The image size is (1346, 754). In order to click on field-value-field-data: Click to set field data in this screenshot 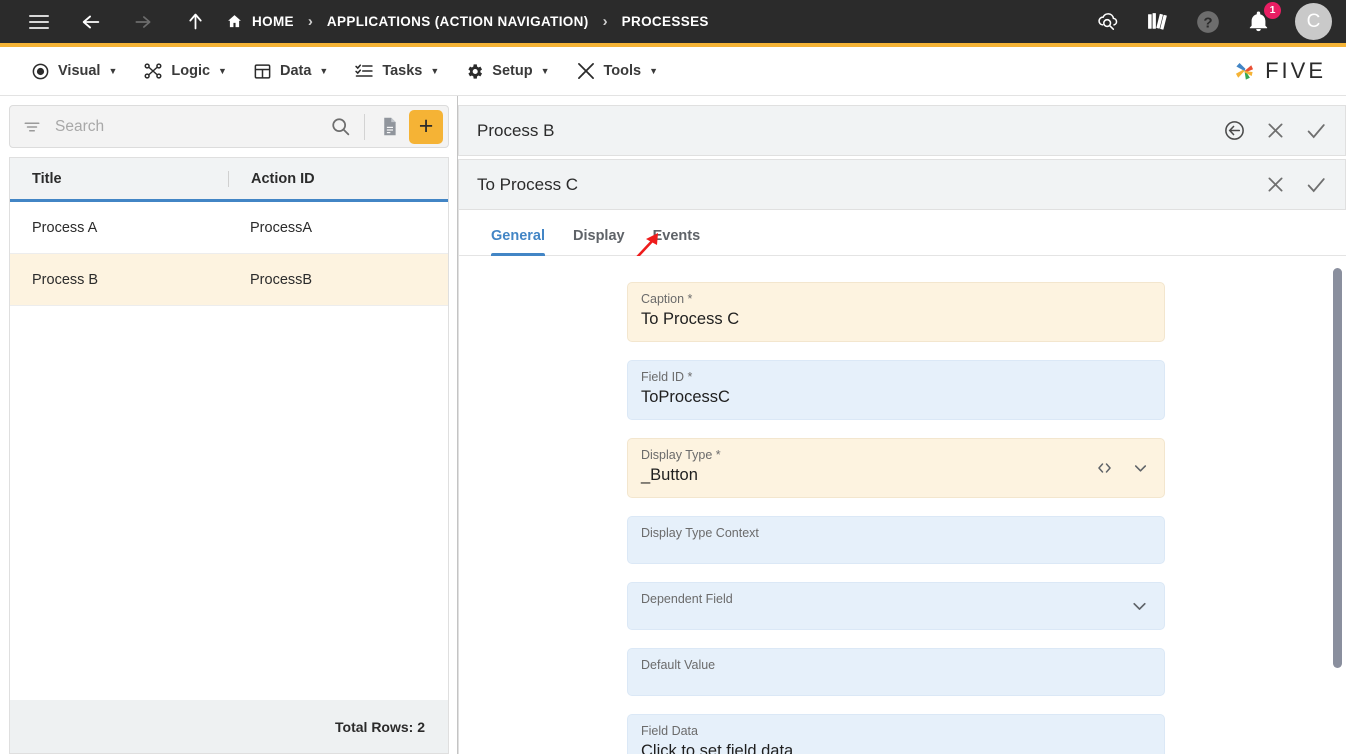, I will do `click(717, 748)`.